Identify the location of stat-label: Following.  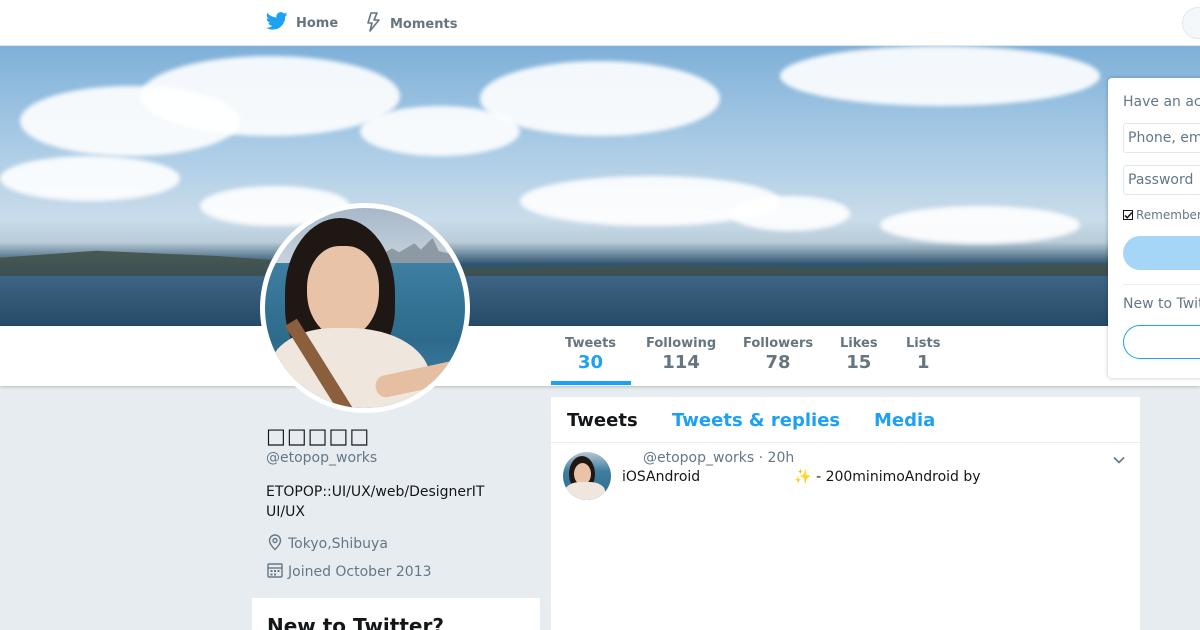
(681, 343).